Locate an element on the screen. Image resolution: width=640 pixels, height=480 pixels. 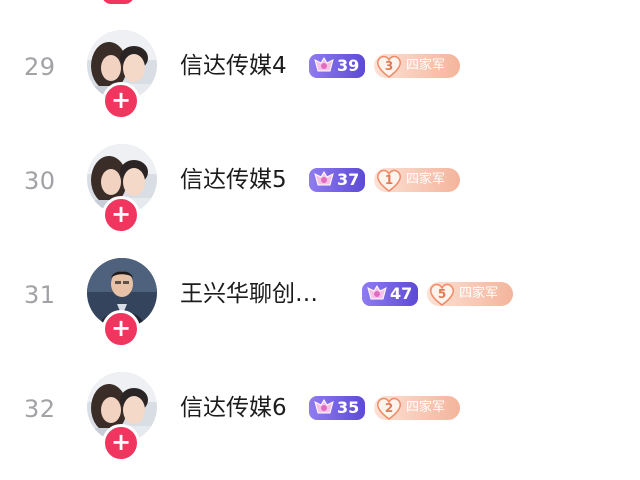
fan-level-number: 2 is located at coordinates (389, 408).